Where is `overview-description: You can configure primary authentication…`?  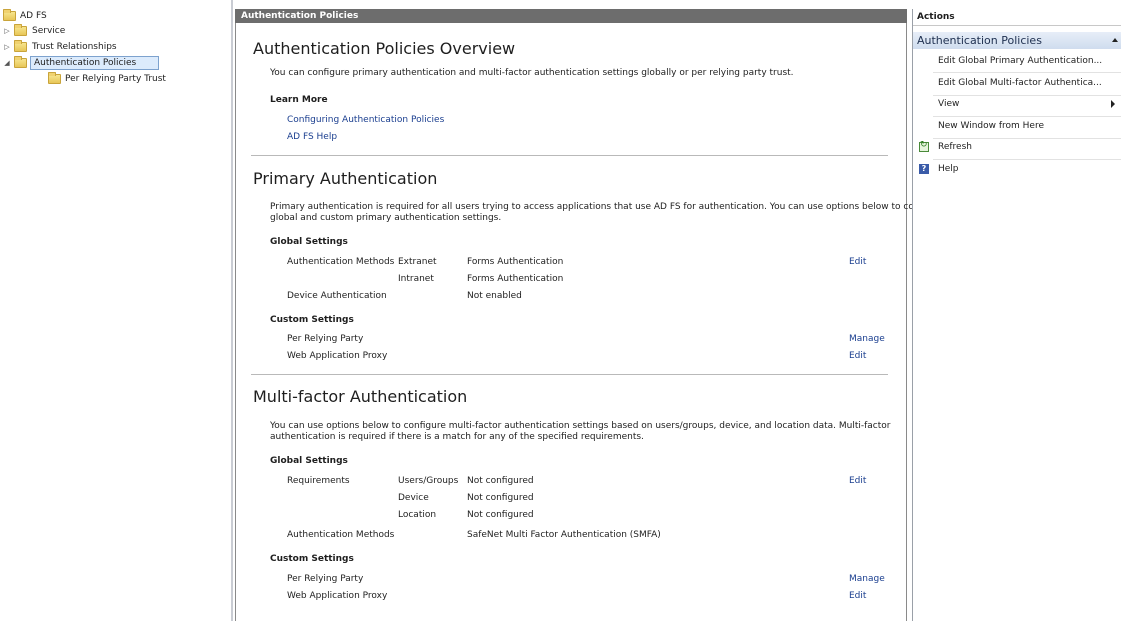 overview-description: You can configure primary authentication… is located at coordinates (532, 73).